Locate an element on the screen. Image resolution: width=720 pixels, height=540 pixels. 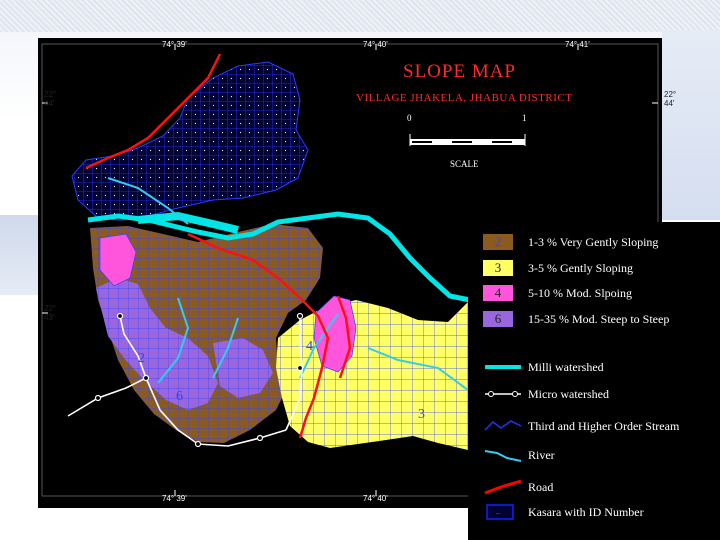
kasara-box-icon: ·· is located at coordinates (500, 512).